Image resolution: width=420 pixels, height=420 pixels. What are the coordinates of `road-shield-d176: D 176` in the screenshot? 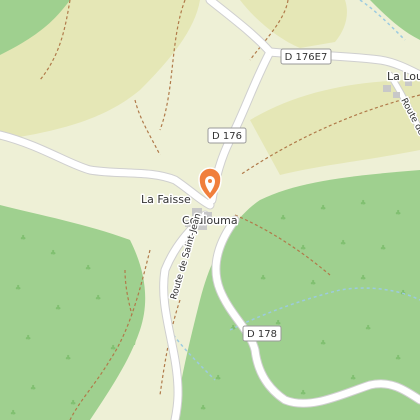 It's located at (227, 135).